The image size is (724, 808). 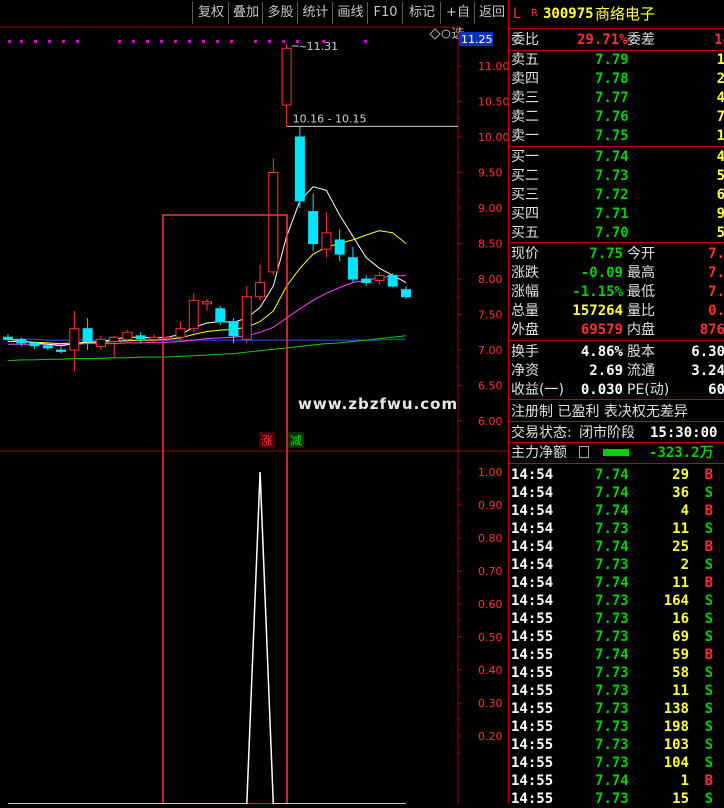 What do you see at coordinates (421, 13) in the screenshot?
I see `toolbar-button-6: 标记` at bounding box center [421, 13].